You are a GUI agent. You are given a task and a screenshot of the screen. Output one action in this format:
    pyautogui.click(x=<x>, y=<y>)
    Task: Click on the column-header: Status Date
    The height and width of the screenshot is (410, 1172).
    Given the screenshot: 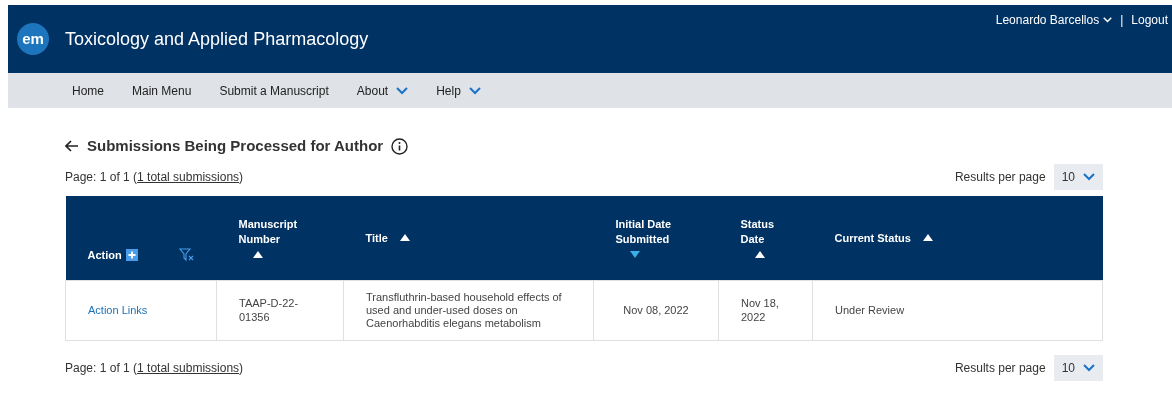 What is the action you would take?
    pyautogui.click(x=765, y=238)
    